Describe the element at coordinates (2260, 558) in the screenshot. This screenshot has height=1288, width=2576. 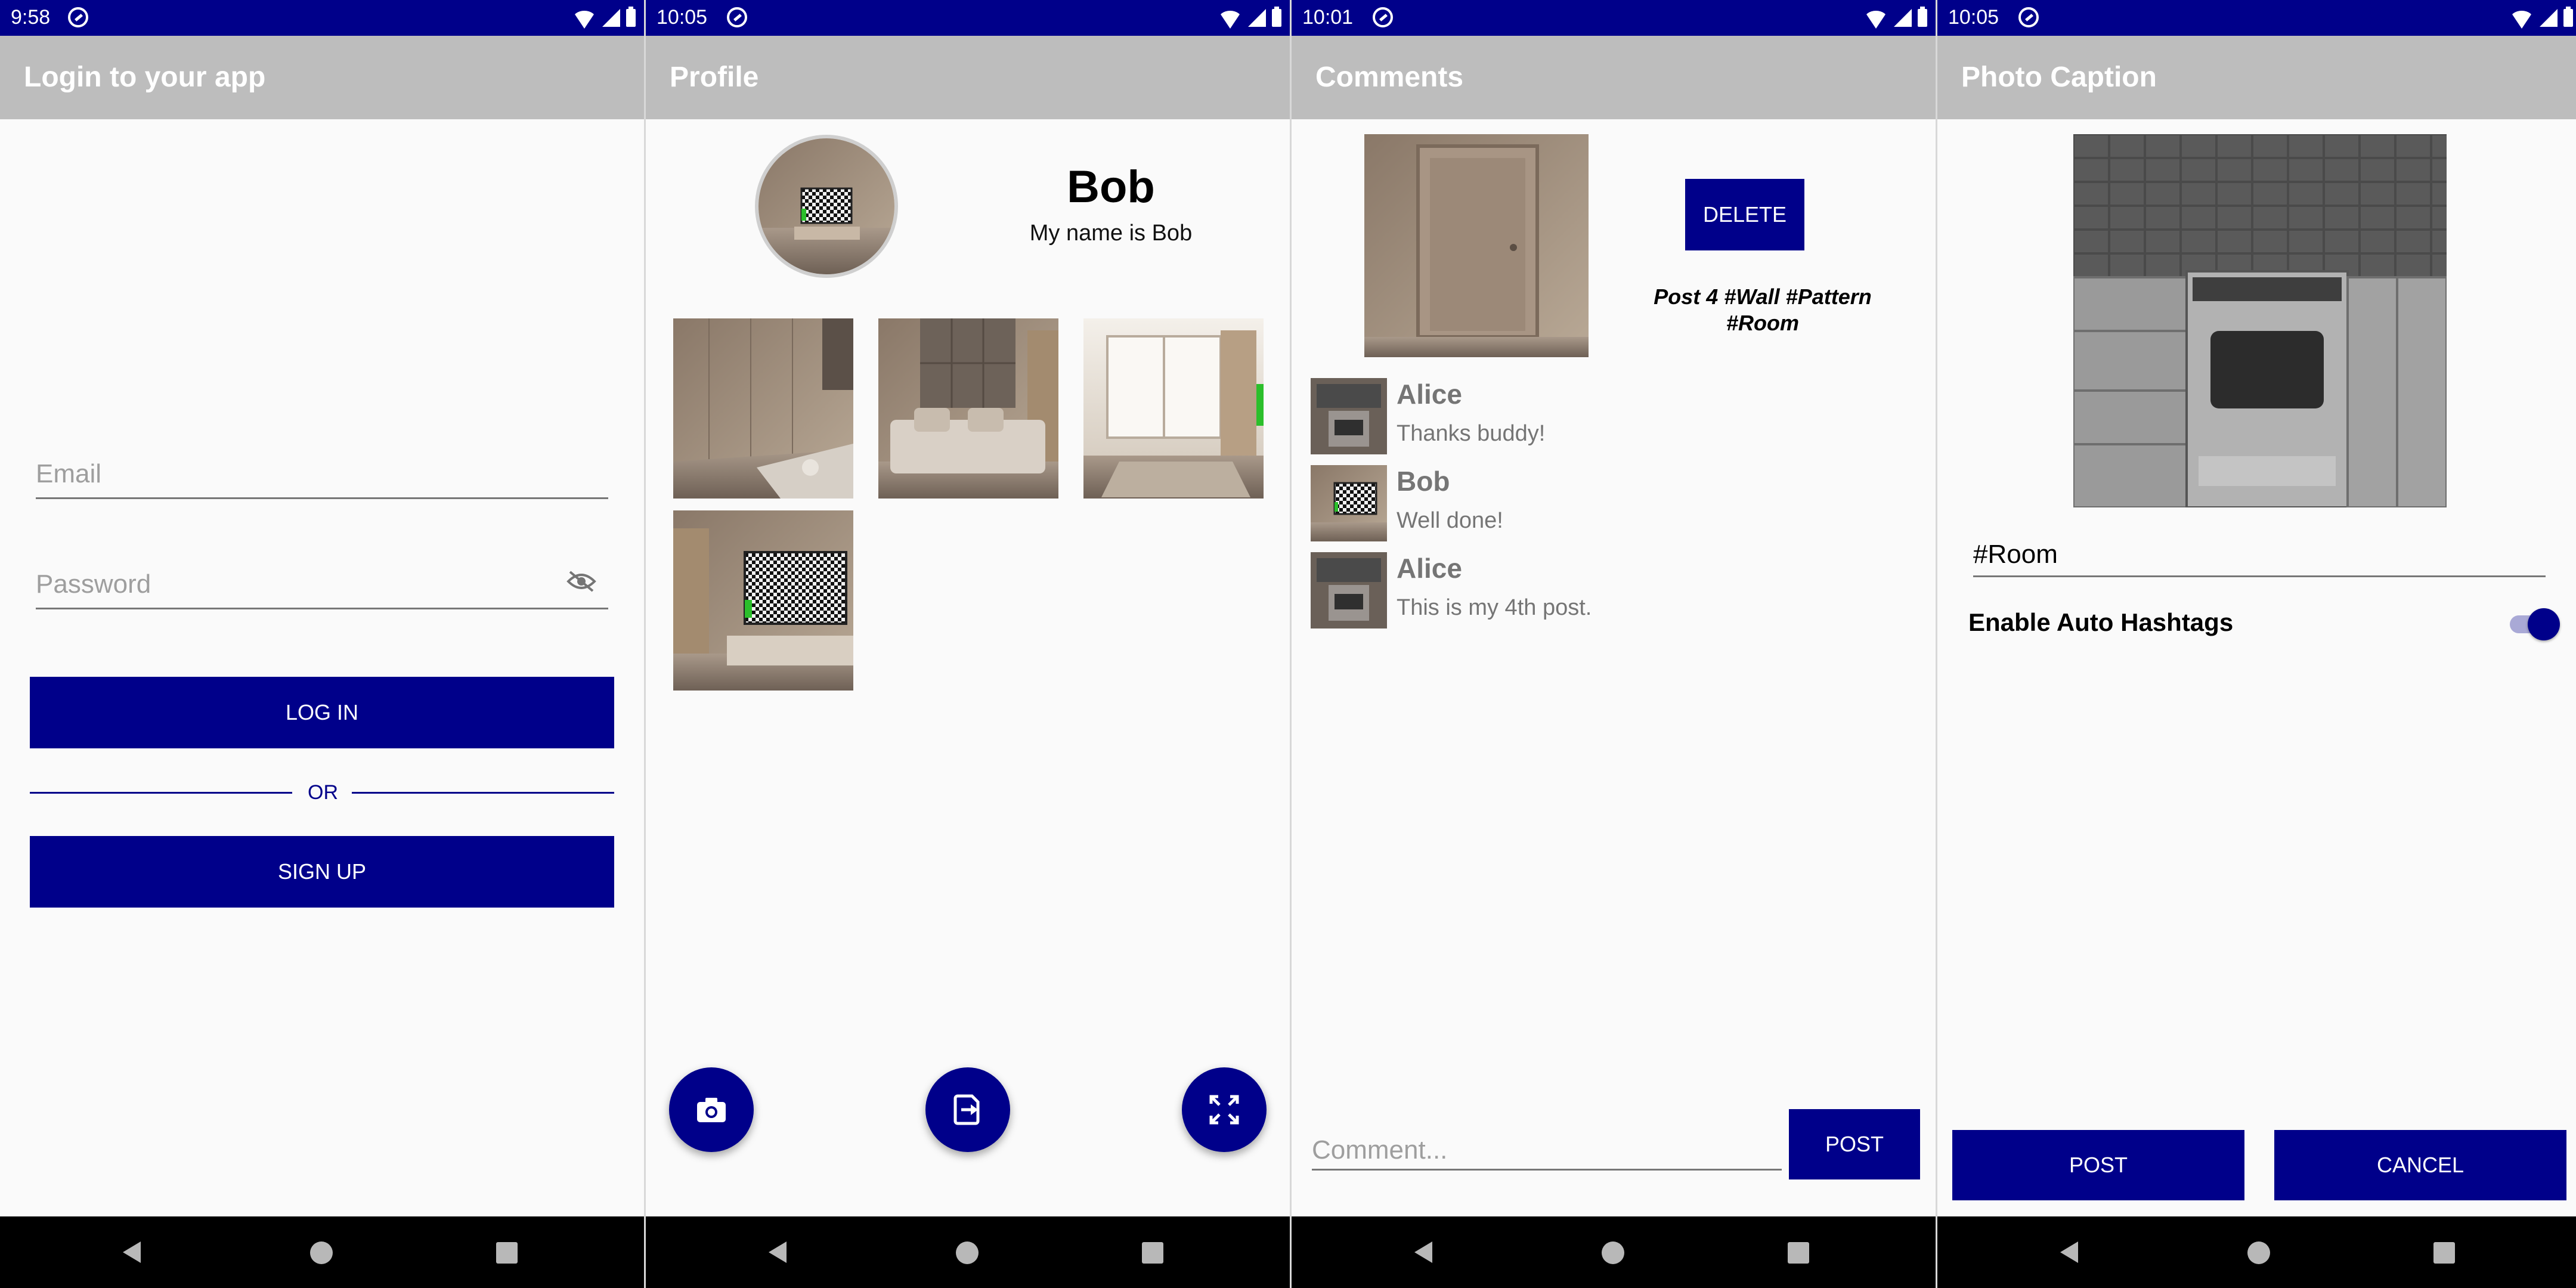
I see `caption-input: #Room` at that location.